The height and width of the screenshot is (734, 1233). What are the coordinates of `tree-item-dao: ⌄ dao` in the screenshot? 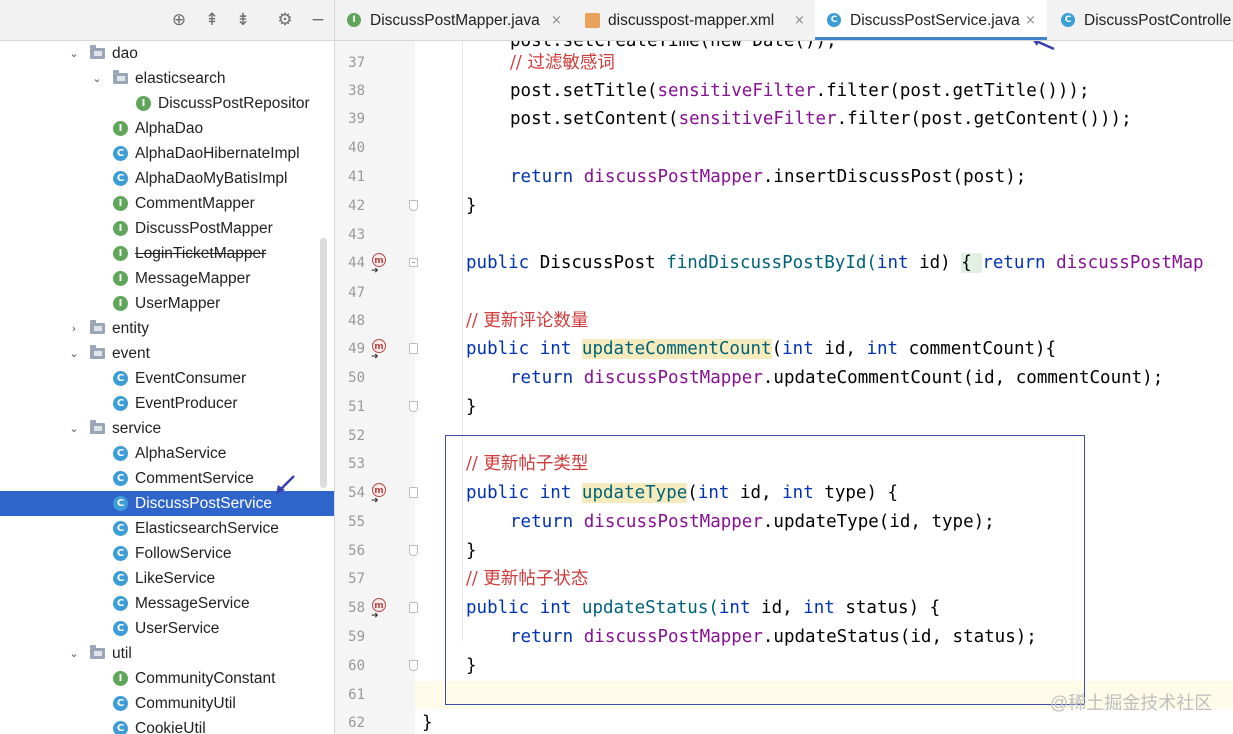 It's located at (167, 53).